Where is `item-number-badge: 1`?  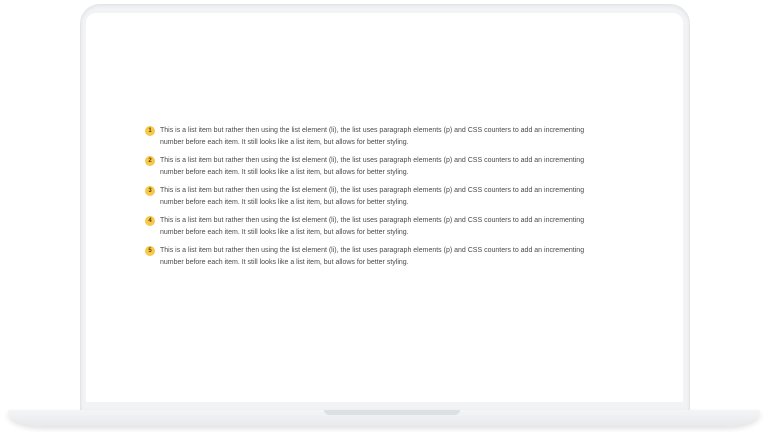 item-number-badge: 1 is located at coordinates (150, 131).